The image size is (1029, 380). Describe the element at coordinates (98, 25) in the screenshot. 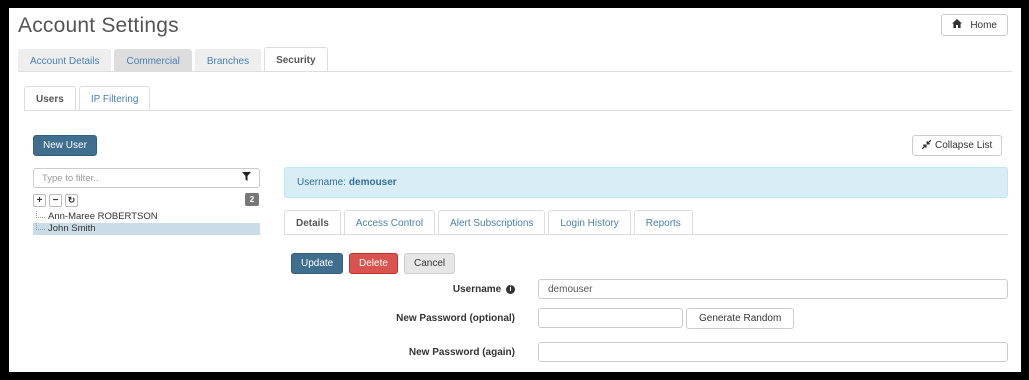

I see `page-title: Account Settings` at that location.